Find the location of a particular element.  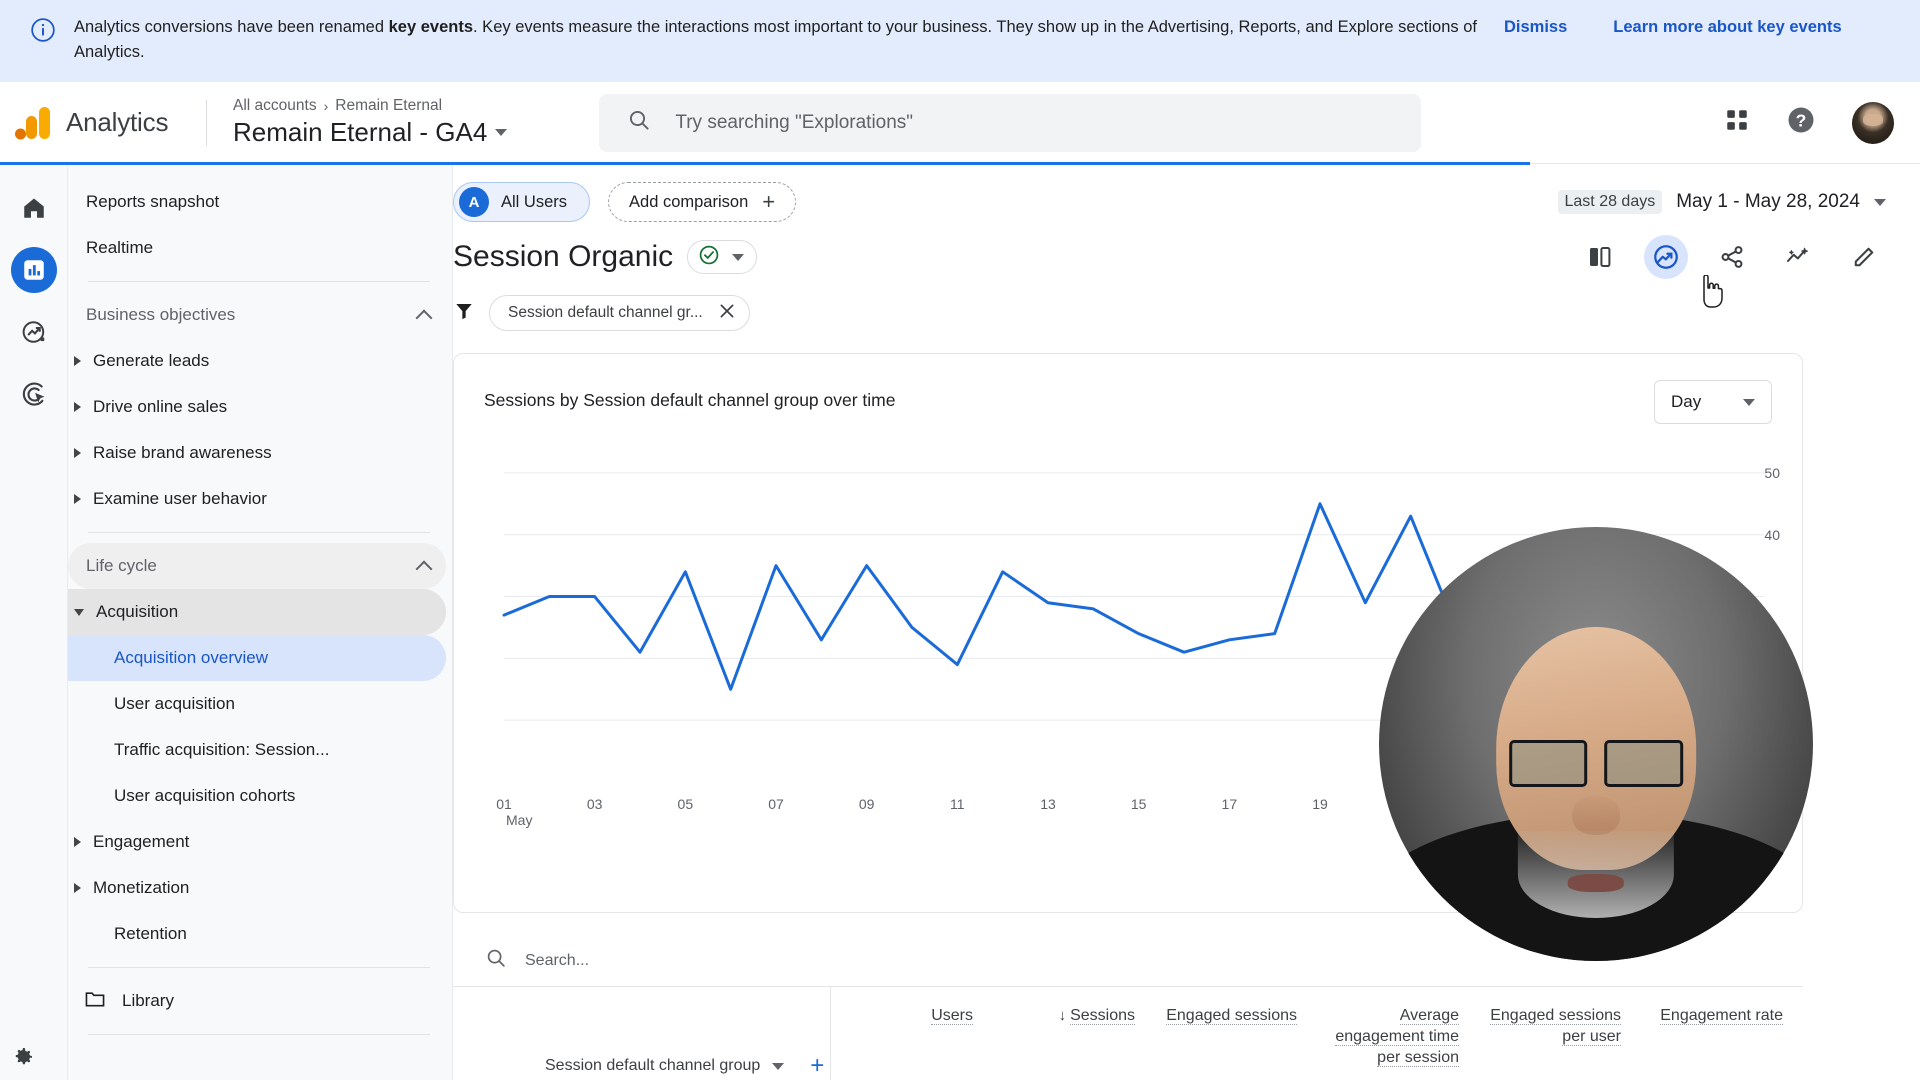

sidebar-item-label: Examine user behavior is located at coordinates (180, 498).